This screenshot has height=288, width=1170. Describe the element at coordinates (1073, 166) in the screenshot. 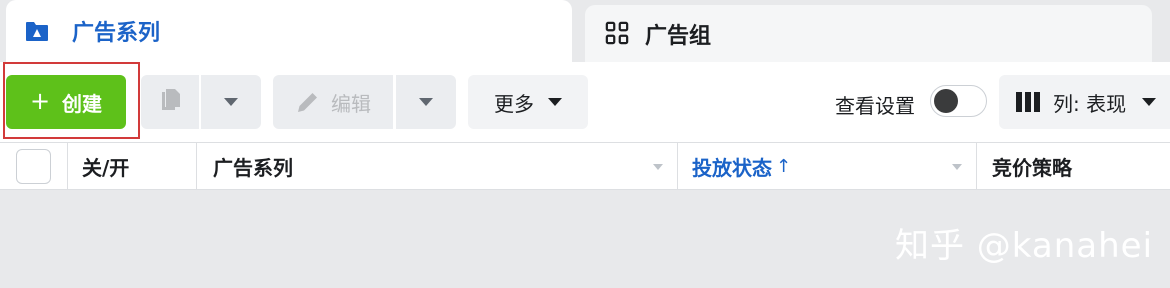

I see `column-header-bid-strategy: 竞价策略` at that location.